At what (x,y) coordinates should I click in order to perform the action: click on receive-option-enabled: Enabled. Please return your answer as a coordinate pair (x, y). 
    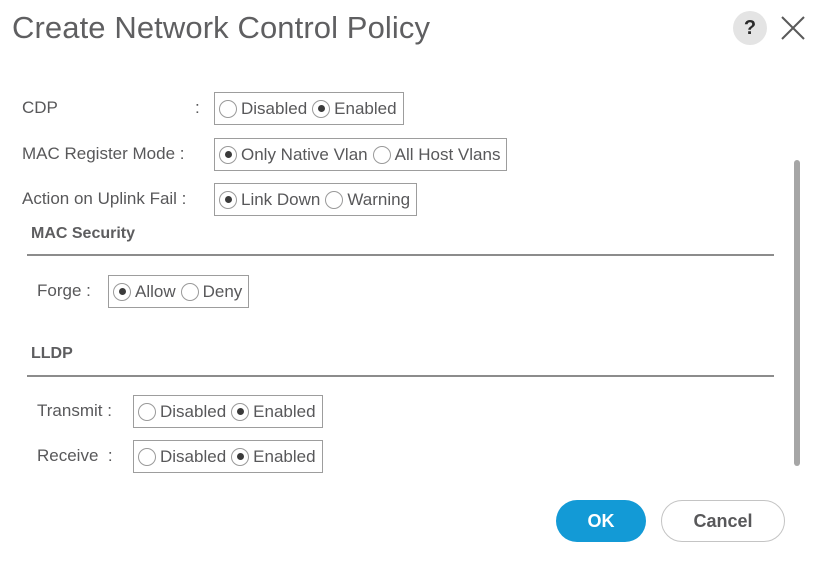
    Looking at the image, I should click on (273, 457).